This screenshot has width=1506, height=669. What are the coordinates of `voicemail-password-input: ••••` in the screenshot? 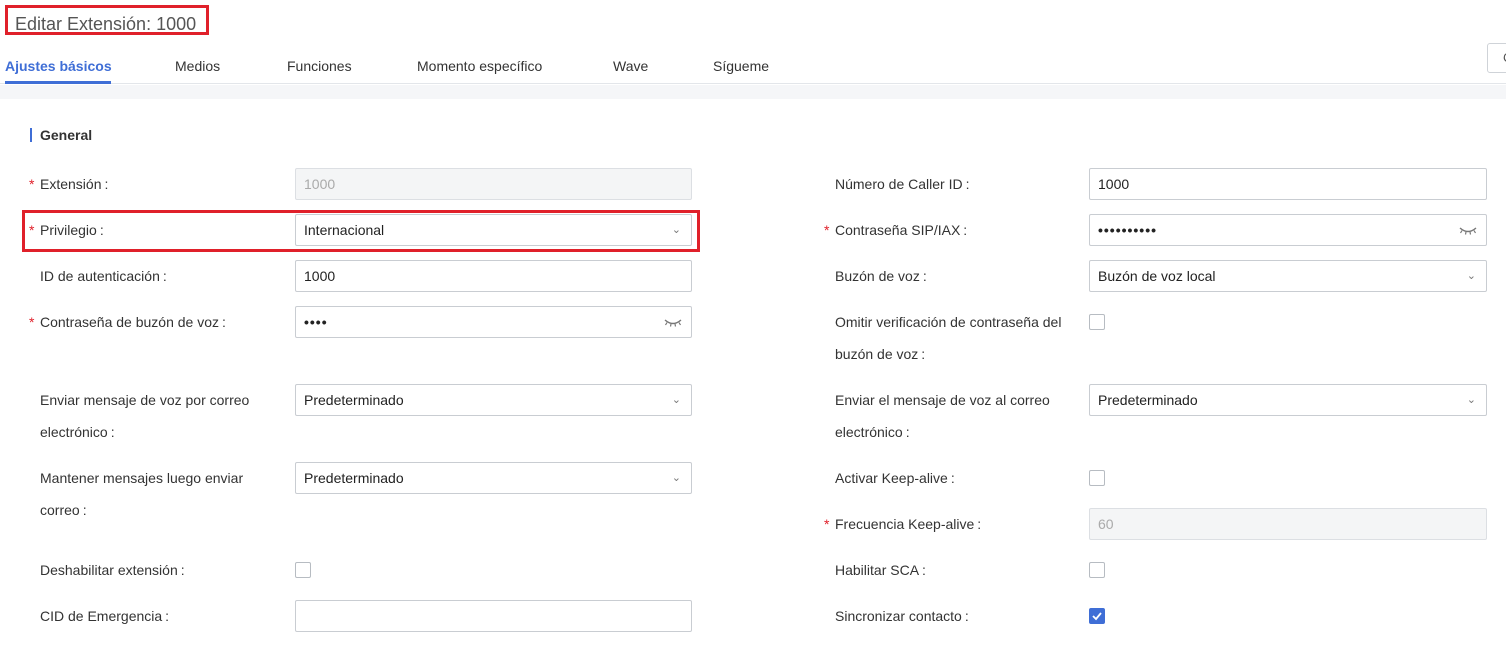 It's located at (493, 322).